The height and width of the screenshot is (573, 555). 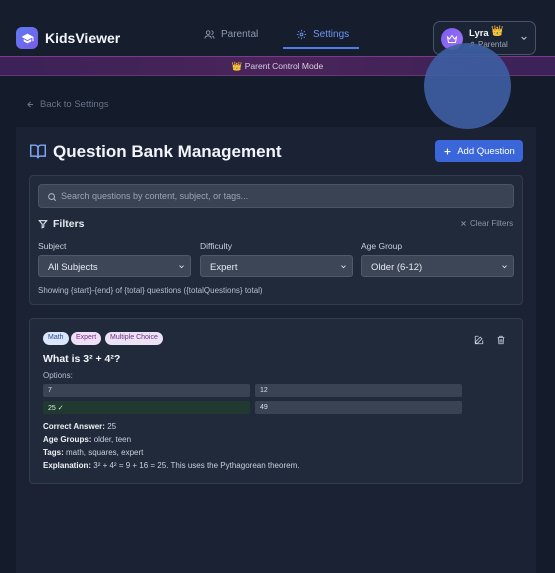 I want to click on filter-icon, so click(x=43, y=224).